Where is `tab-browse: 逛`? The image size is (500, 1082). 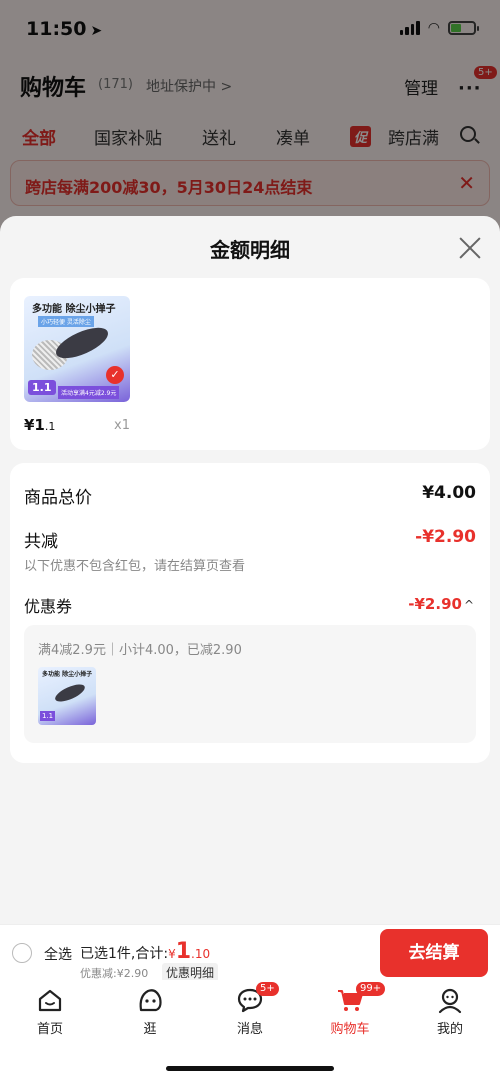
tab-browse: 逛 is located at coordinates (150, 1011).